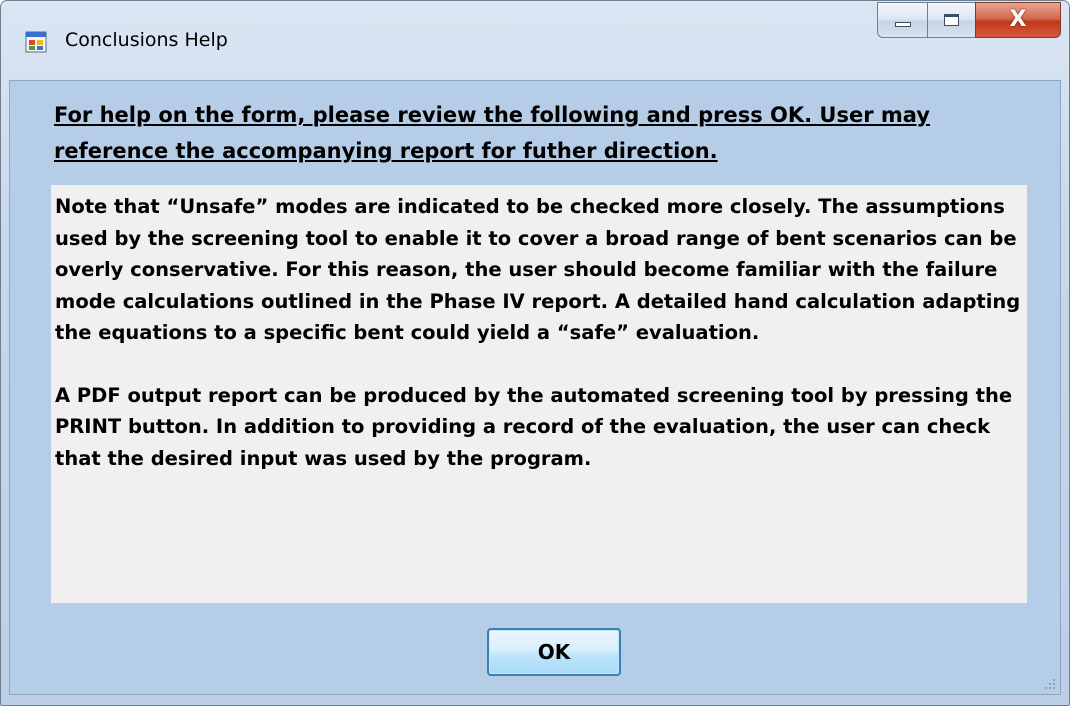  Describe the element at coordinates (902, 24) in the screenshot. I see `minimize-icon` at that location.